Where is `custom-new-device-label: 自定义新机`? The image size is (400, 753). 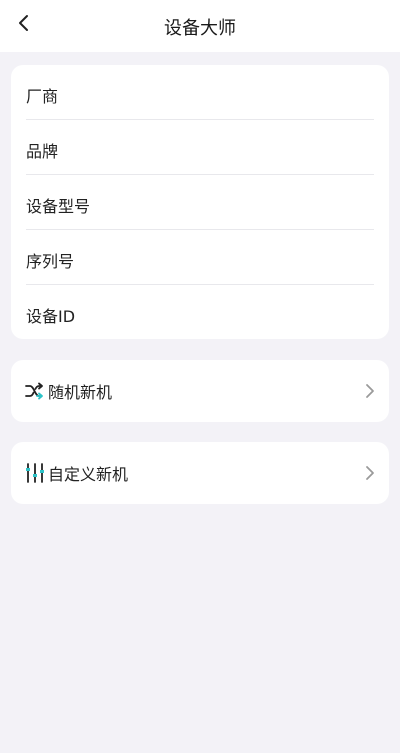
custom-new-device-label: 自定义新机 is located at coordinates (88, 474).